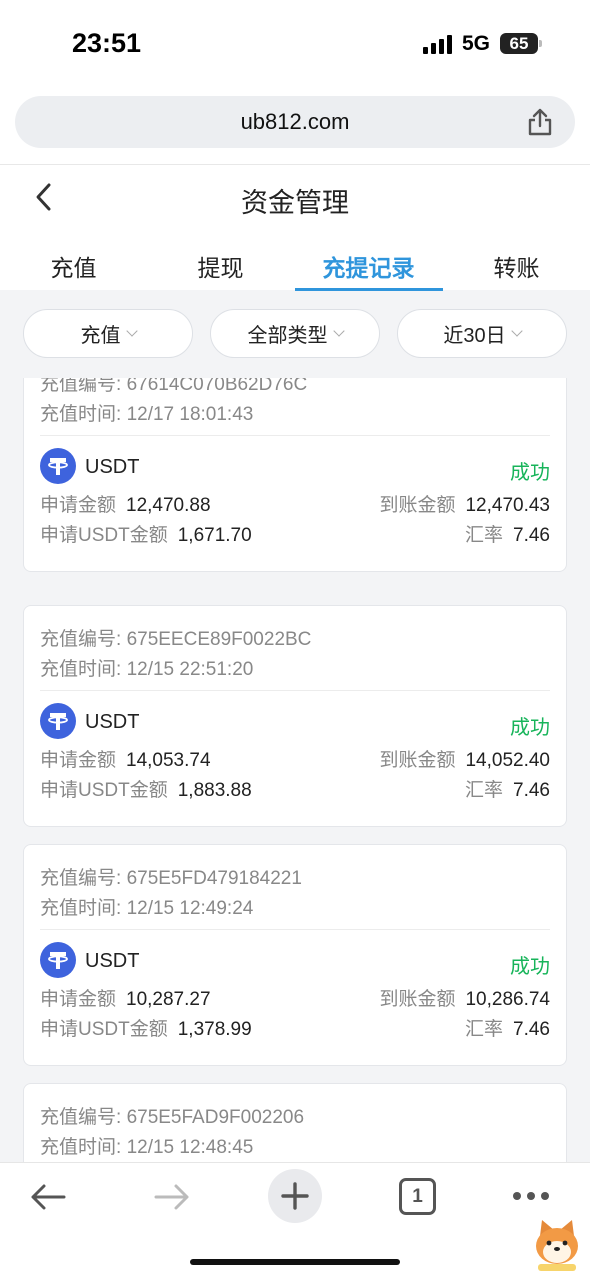 The height and width of the screenshot is (1280, 590). I want to click on back-arrow-icon, so click(48, 1197).